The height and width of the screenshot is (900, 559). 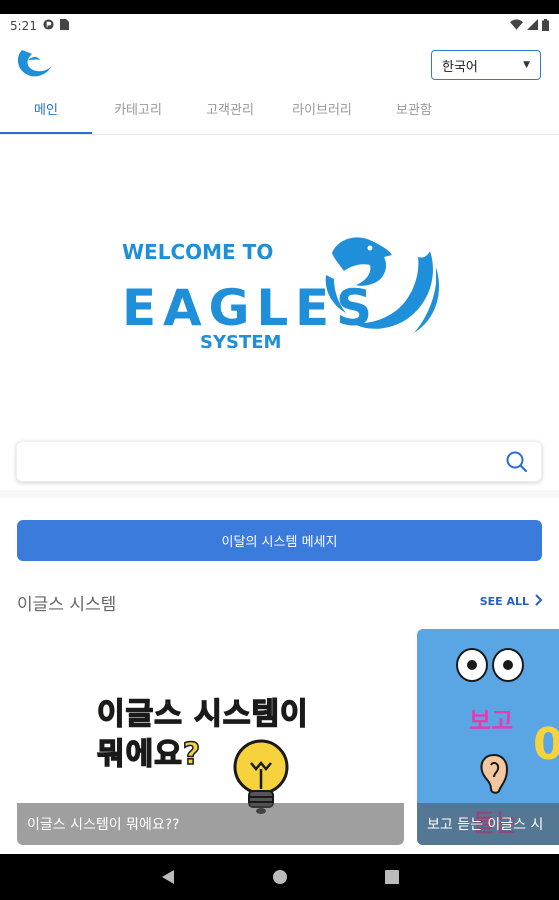 I want to click on language-select: 한국어 ▼, so click(x=486, y=65).